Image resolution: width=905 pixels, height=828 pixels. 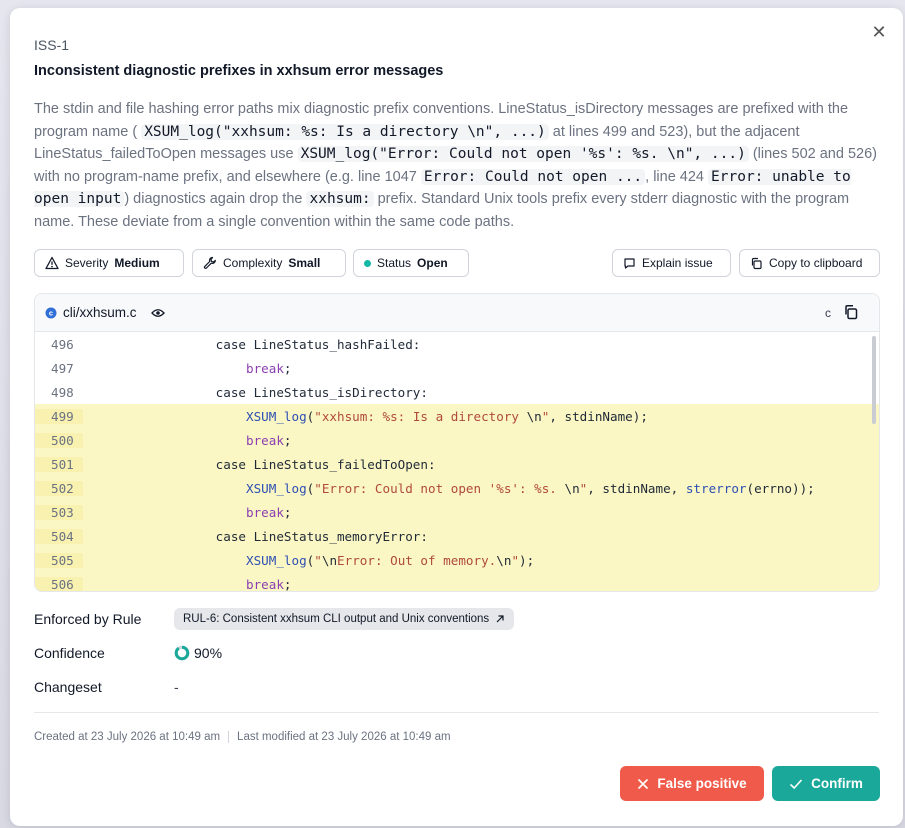 I want to click on false-positive-label: False positive, so click(x=702, y=783).